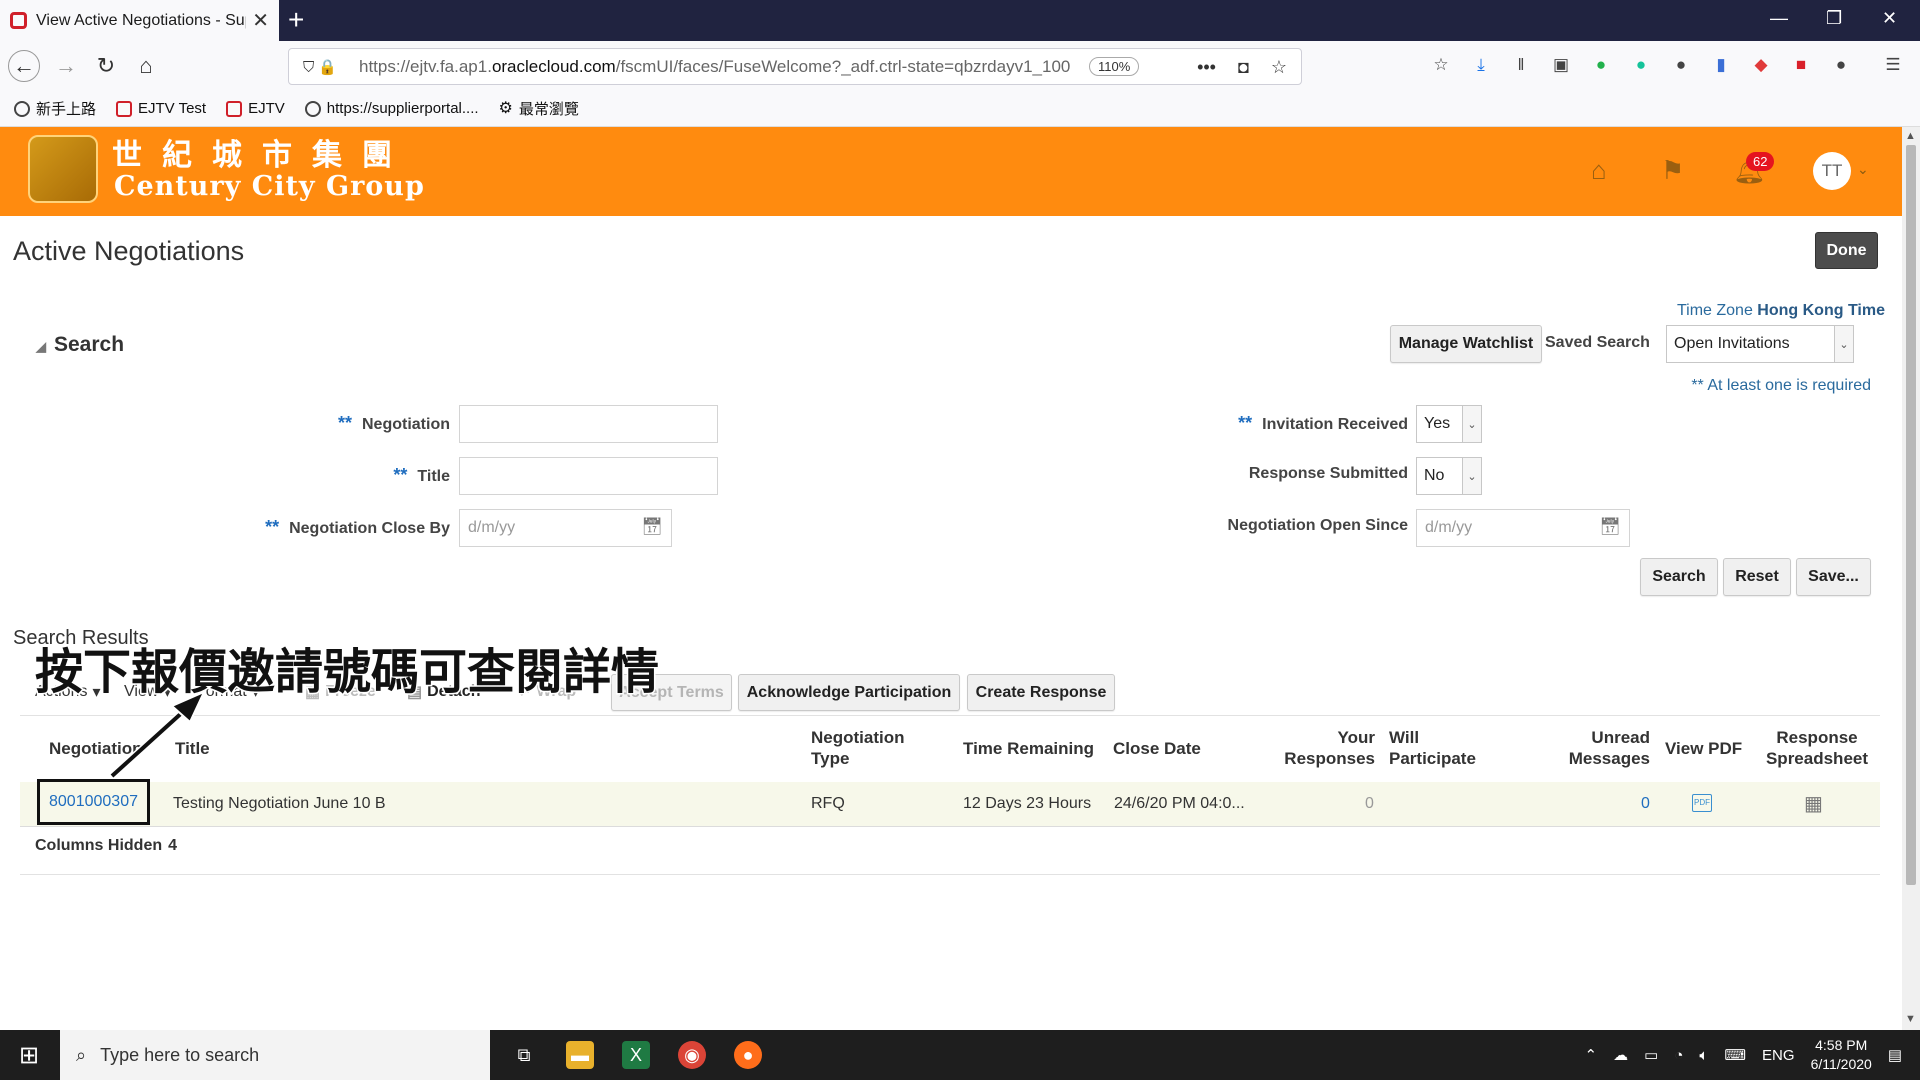 This screenshot has height=1080, width=1920. Describe the element at coordinates (1243, 67) in the screenshot. I see `pocket-icon: ◘` at that location.